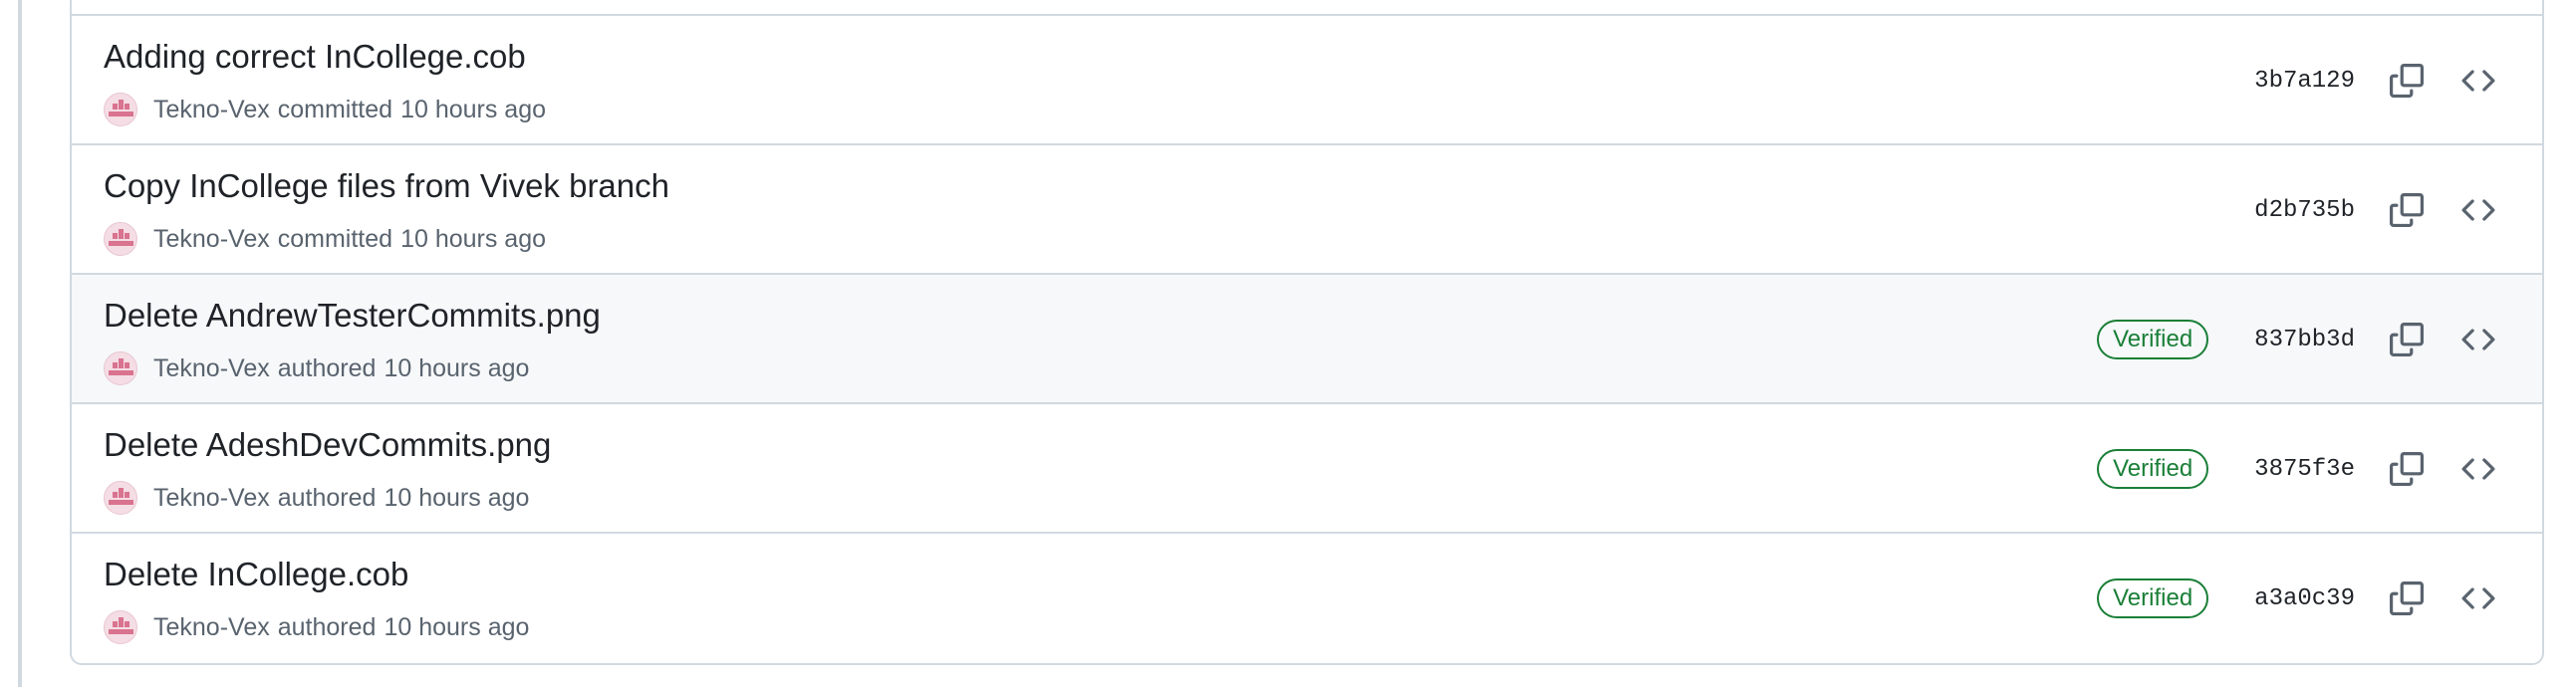  I want to click on commit-sha-link: 837bb3d, so click(2304, 340).